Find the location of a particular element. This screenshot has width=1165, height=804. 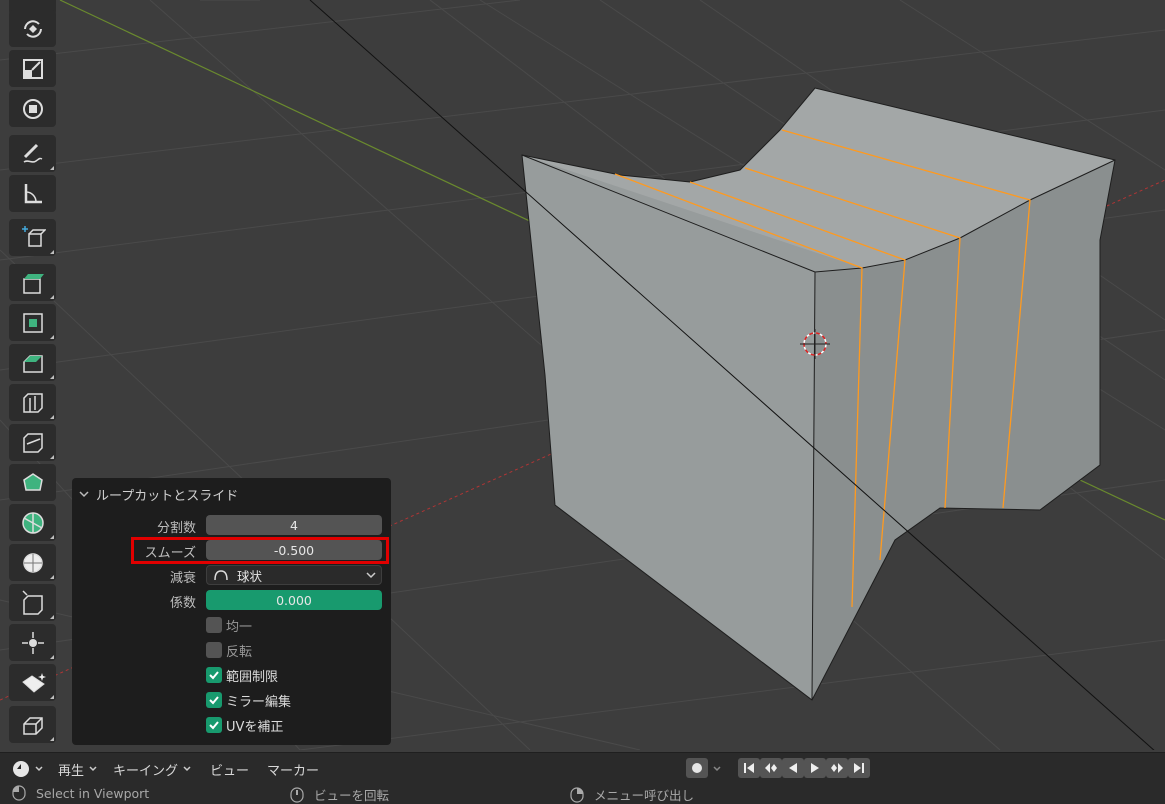

even-checkbox: 均一 is located at coordinates (229, 625).